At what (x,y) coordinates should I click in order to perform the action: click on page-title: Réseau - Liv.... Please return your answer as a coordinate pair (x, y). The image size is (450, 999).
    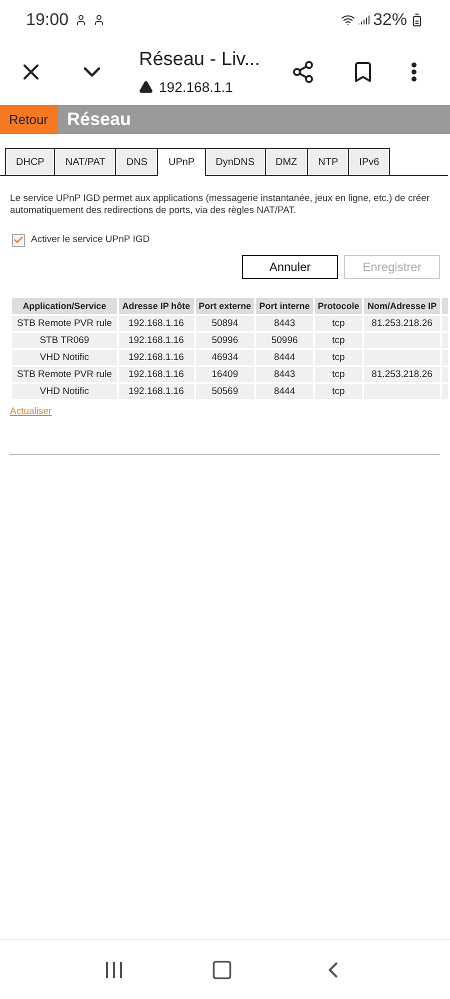
    Looking at the image, I should click on (200, 60).